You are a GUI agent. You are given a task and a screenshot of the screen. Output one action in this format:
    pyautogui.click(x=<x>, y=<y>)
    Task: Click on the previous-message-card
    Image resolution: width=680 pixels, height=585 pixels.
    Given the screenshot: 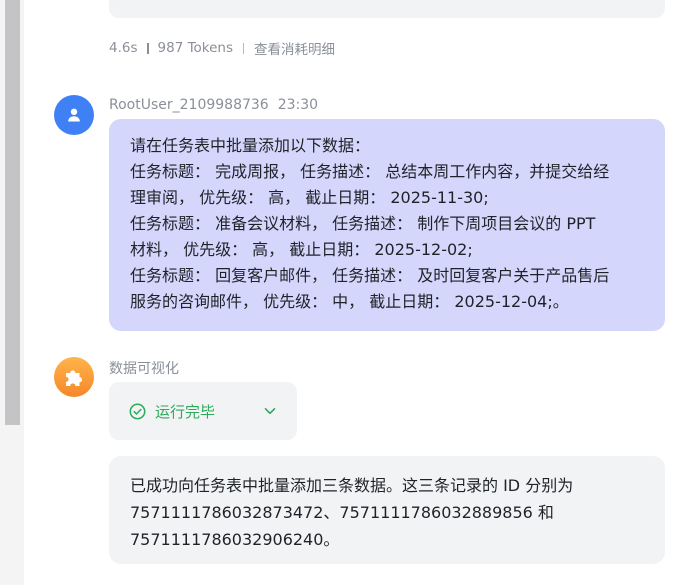 What is the action you would take?
    pyautogui.click(x=387, y=9)
    